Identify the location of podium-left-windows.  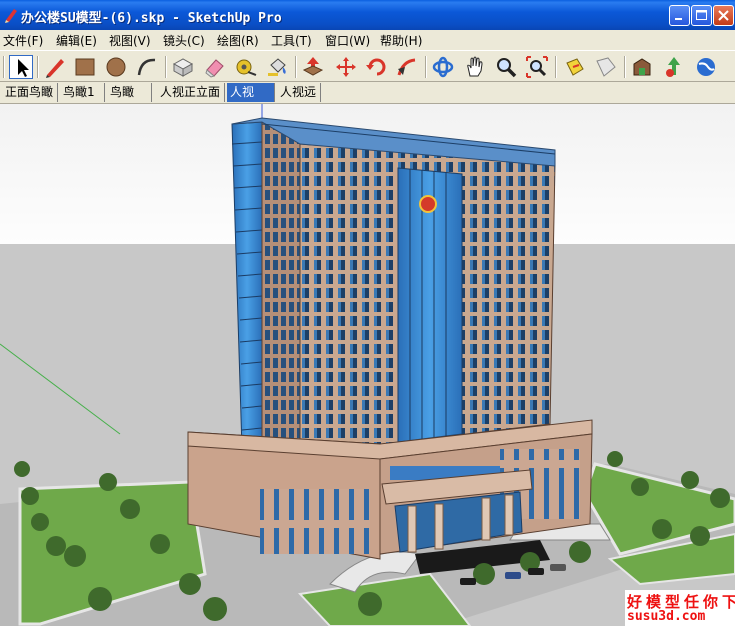
(315, 521).